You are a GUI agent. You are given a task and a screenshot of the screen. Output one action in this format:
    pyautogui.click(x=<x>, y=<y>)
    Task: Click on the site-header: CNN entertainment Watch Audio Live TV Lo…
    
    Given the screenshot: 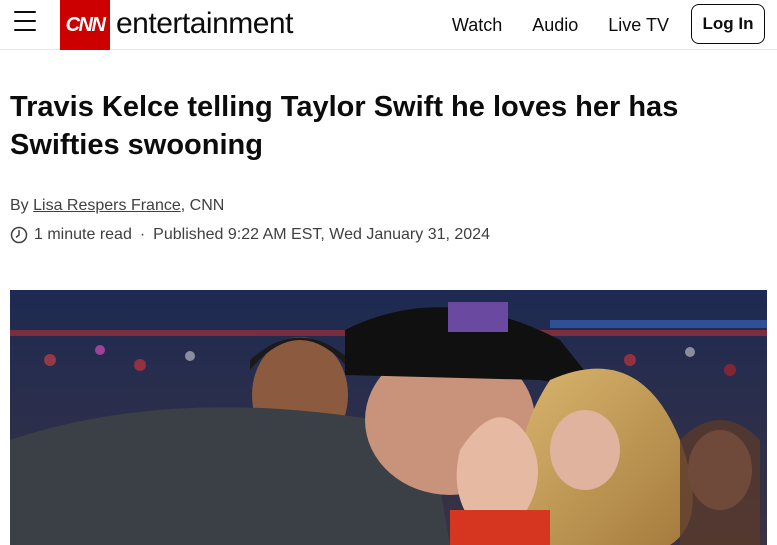 What is the action you would take?
    pyautogui.click(x=388, y=25)
    